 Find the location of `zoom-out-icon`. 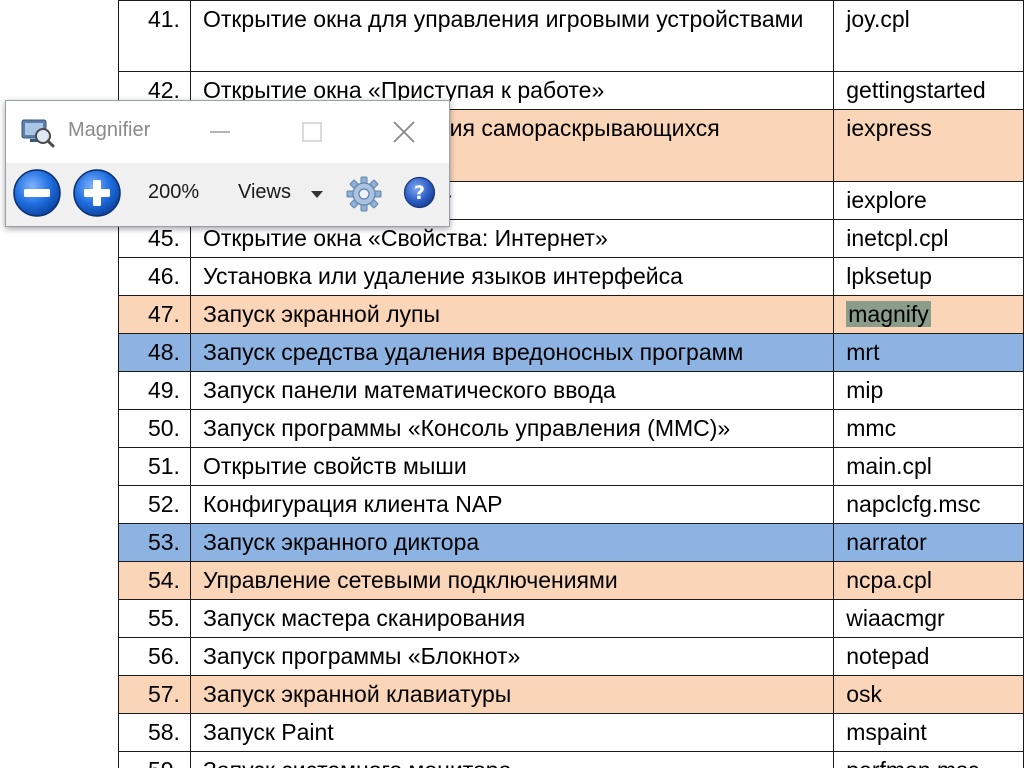

zoom-out-icon is located at coordinates (37, 193).